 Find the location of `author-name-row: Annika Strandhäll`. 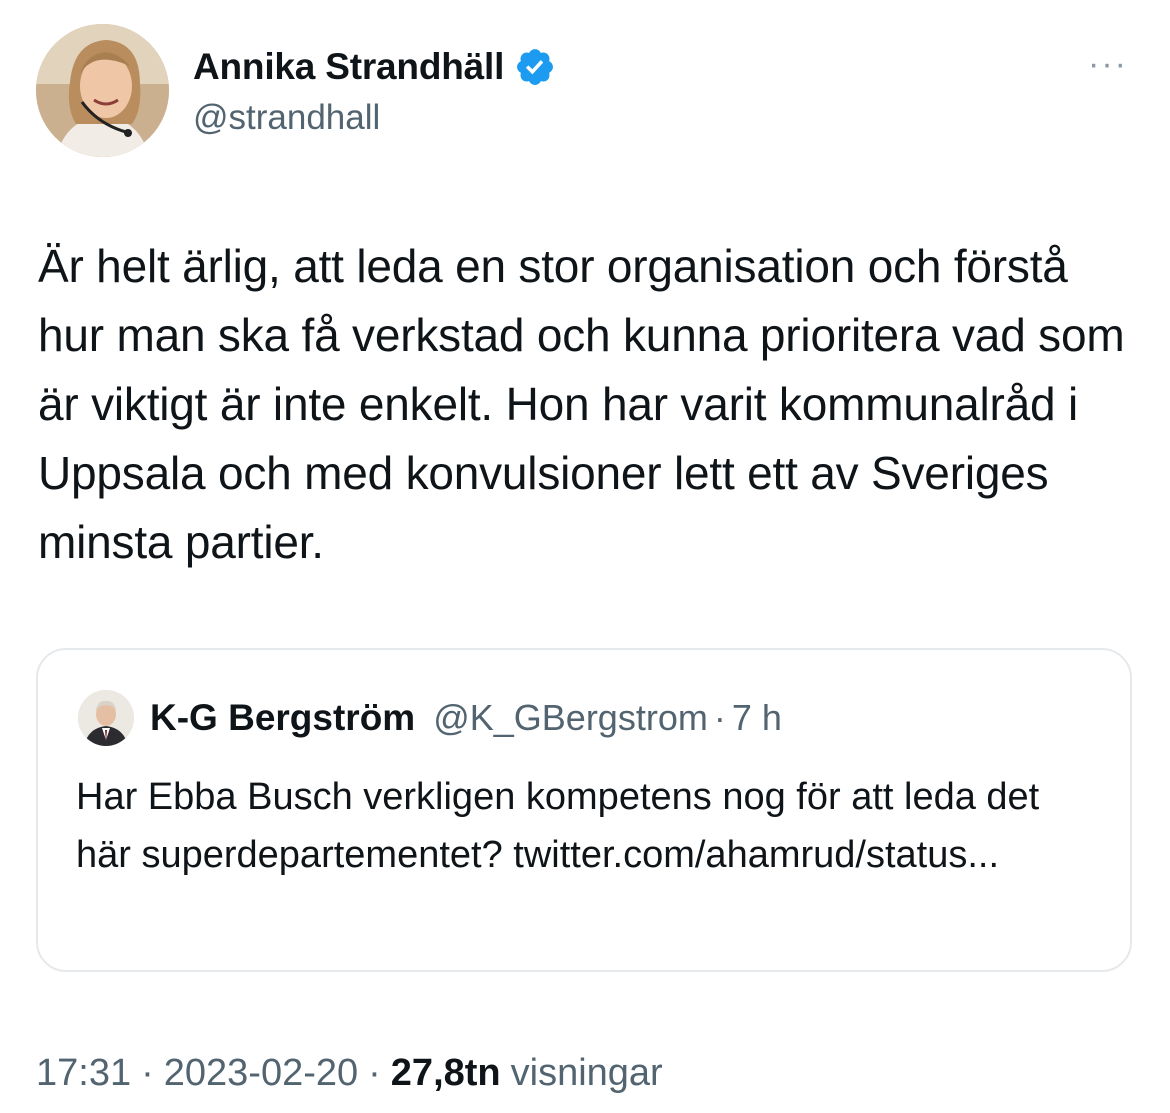

author-name-row: Annika Strandhäll is located at coordinates (374, 67).